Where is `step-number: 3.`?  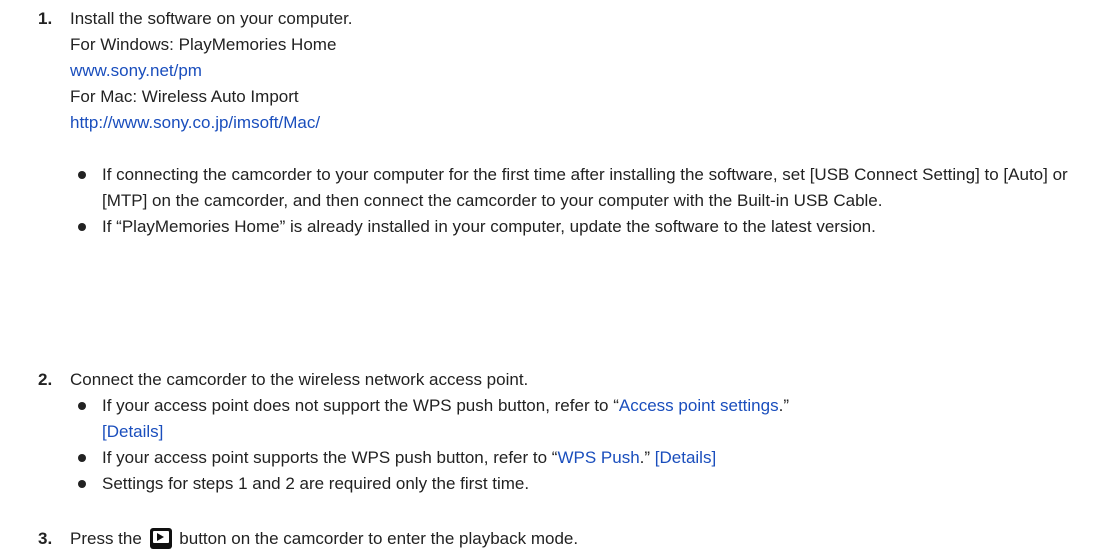 step-number: 3. is located at coordinates (45, 538).